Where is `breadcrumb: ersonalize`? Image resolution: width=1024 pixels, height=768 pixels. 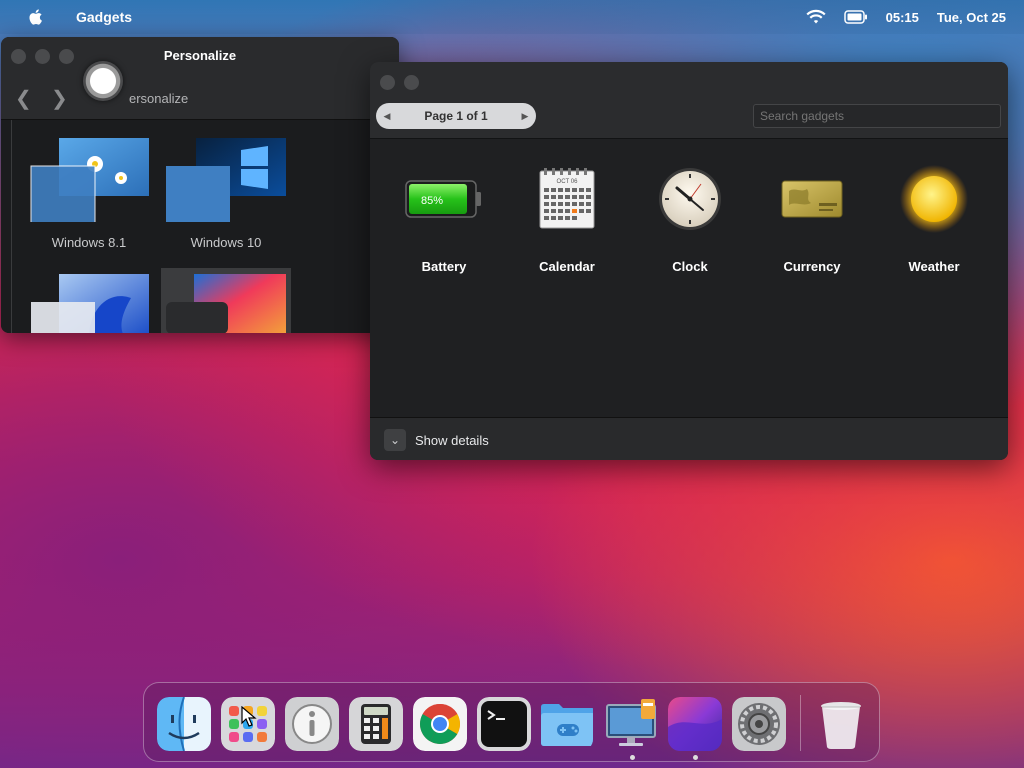
breadcrumb: ersonalize is located at coordinates (158, 98).